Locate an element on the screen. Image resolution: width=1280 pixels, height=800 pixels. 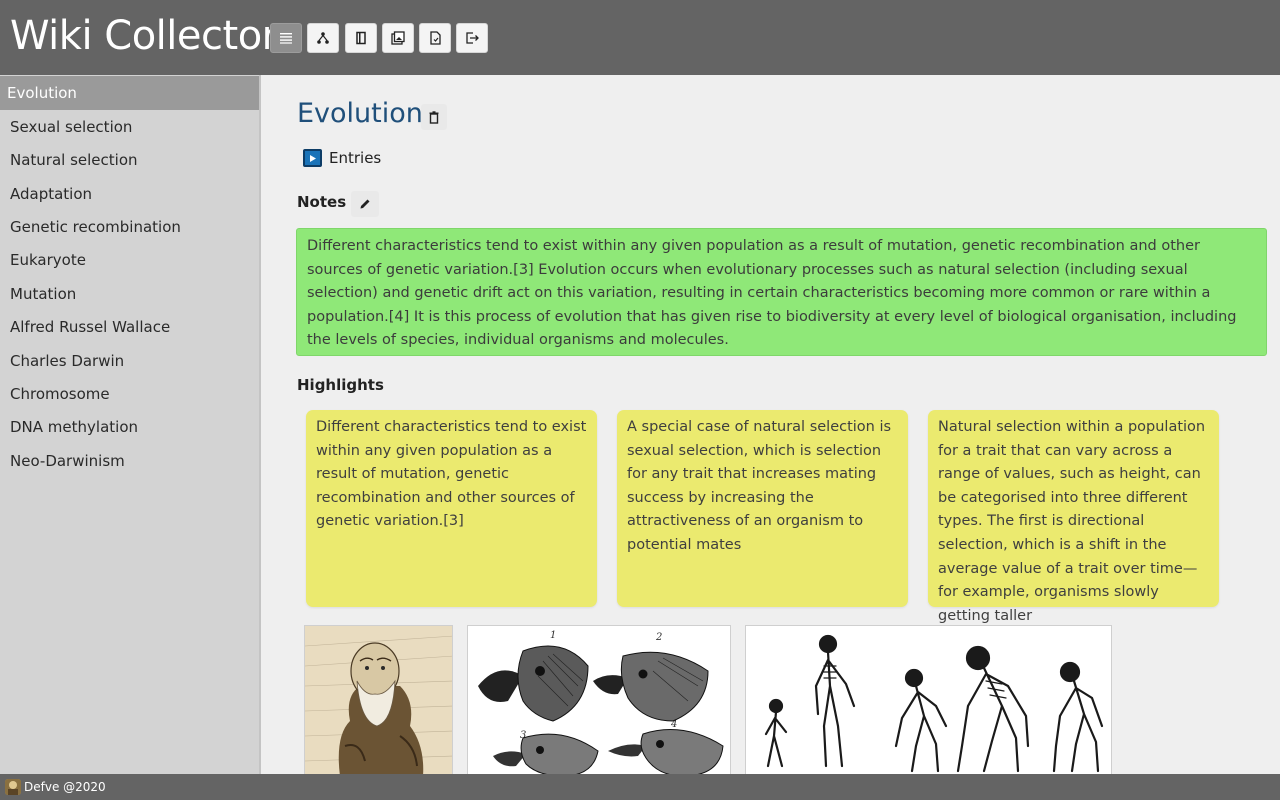
sidebar-item-evolution: Evolution is located at coordinates (129, 93).